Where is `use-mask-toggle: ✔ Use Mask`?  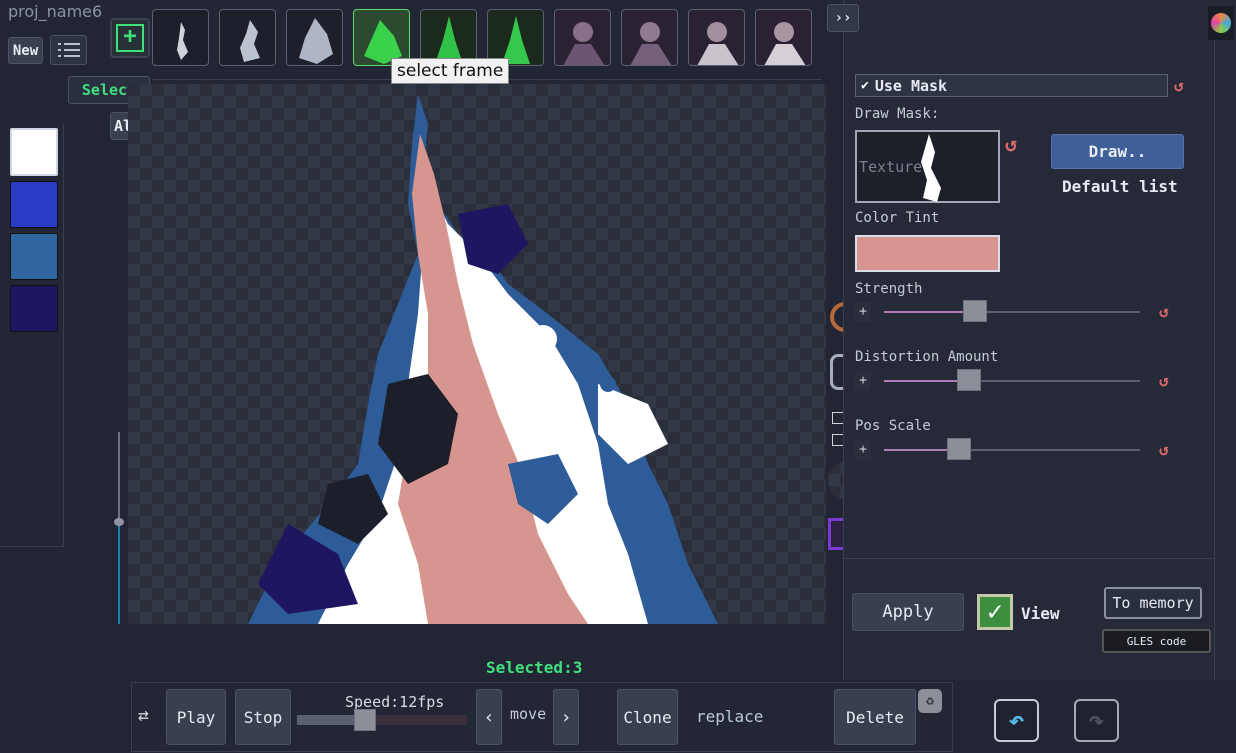 use-mask-toggle: ✔ Use Mask is located at coordinates (1011, 85).